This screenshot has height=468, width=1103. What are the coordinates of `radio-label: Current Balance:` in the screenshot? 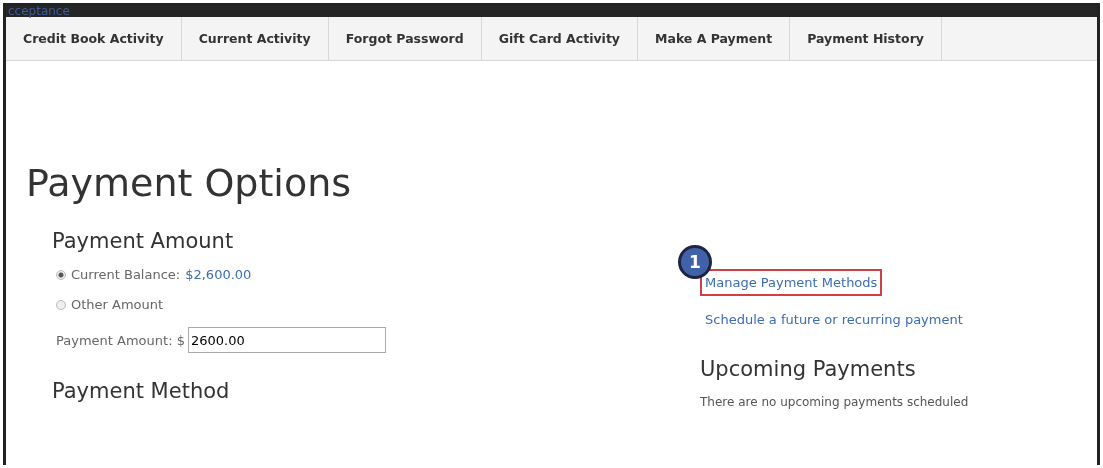 It's located at (126, 274).